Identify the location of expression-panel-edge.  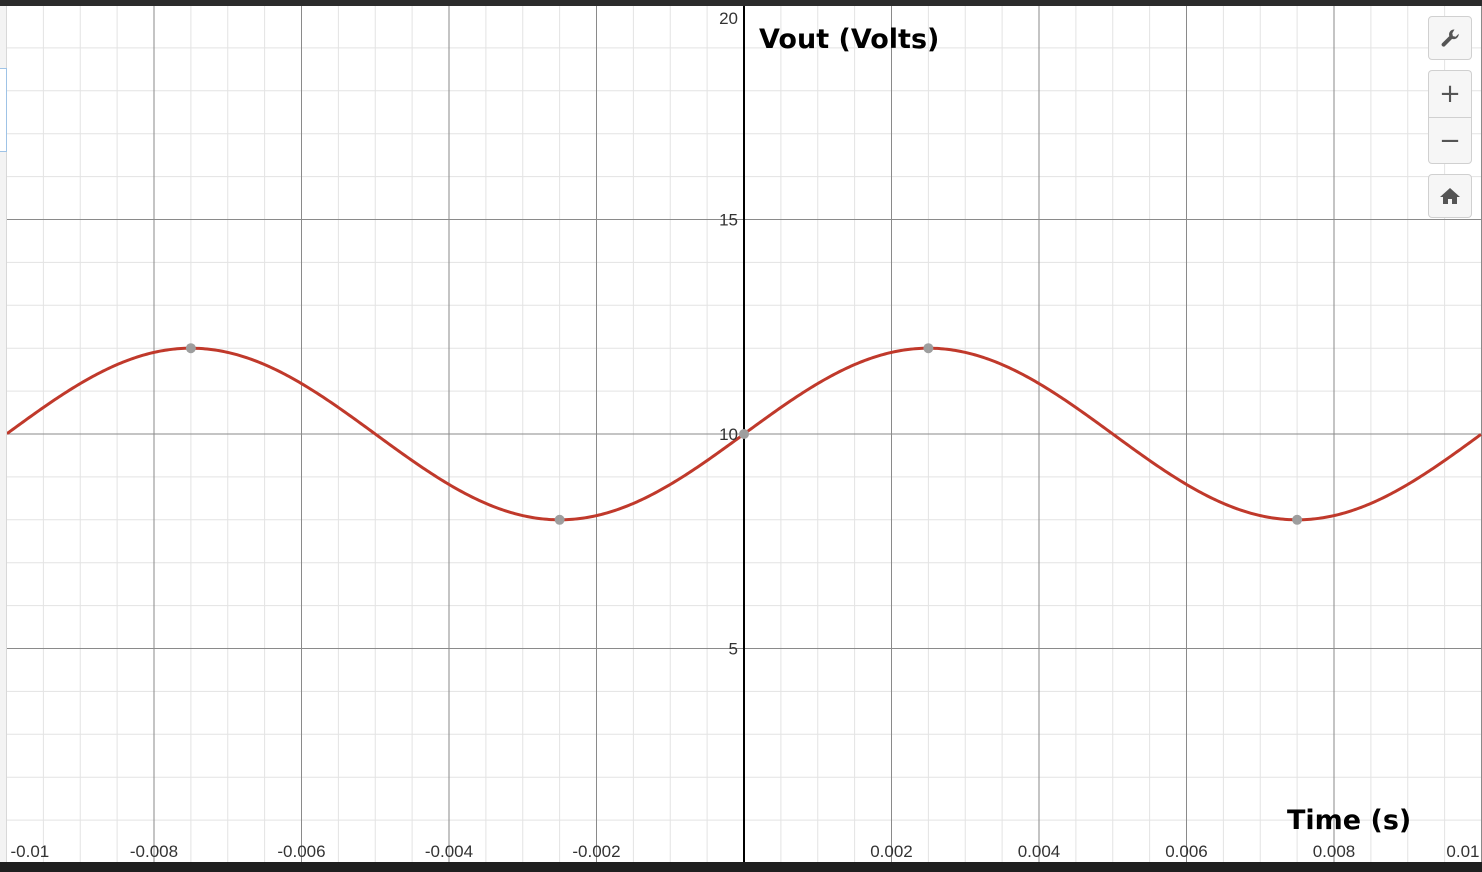
(3, 110).